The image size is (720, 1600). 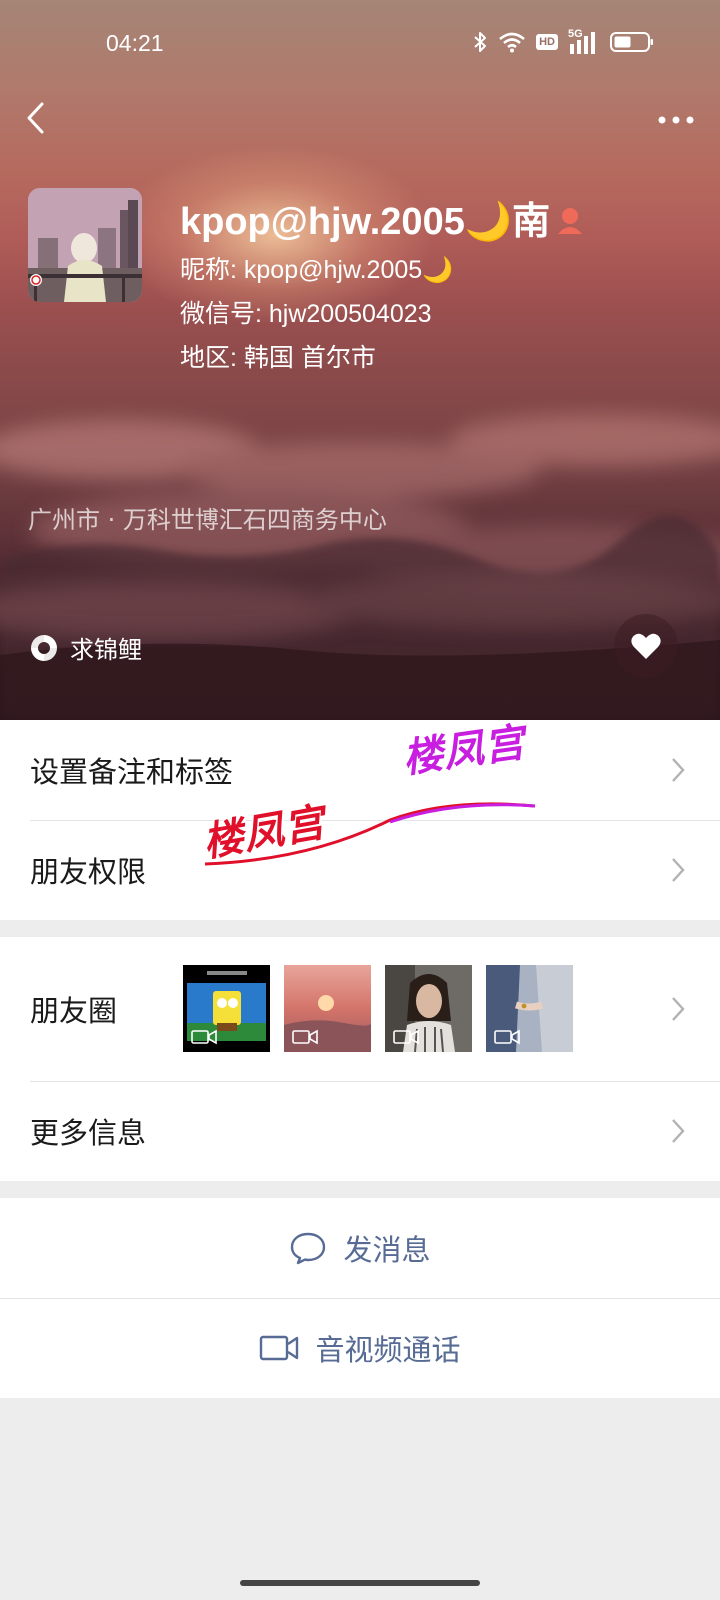 What do you see at coordinates (306, 314) in the screenshot?
I see `wechat-id-line: 微信号: hjw200504023` at bounding box center [306, 314].